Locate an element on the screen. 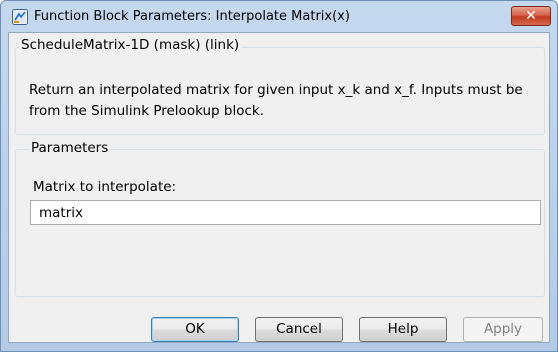 This screenshot has width=558, height=352. close-icon: ✕ is located at coordinates (531, 16).